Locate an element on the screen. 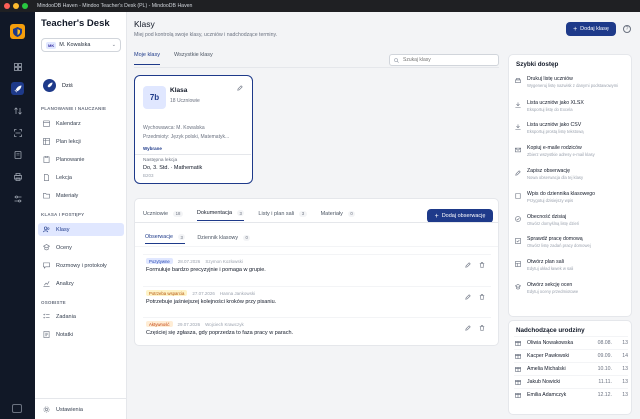  rail-sync-icon is located at coordinates (17, 110).